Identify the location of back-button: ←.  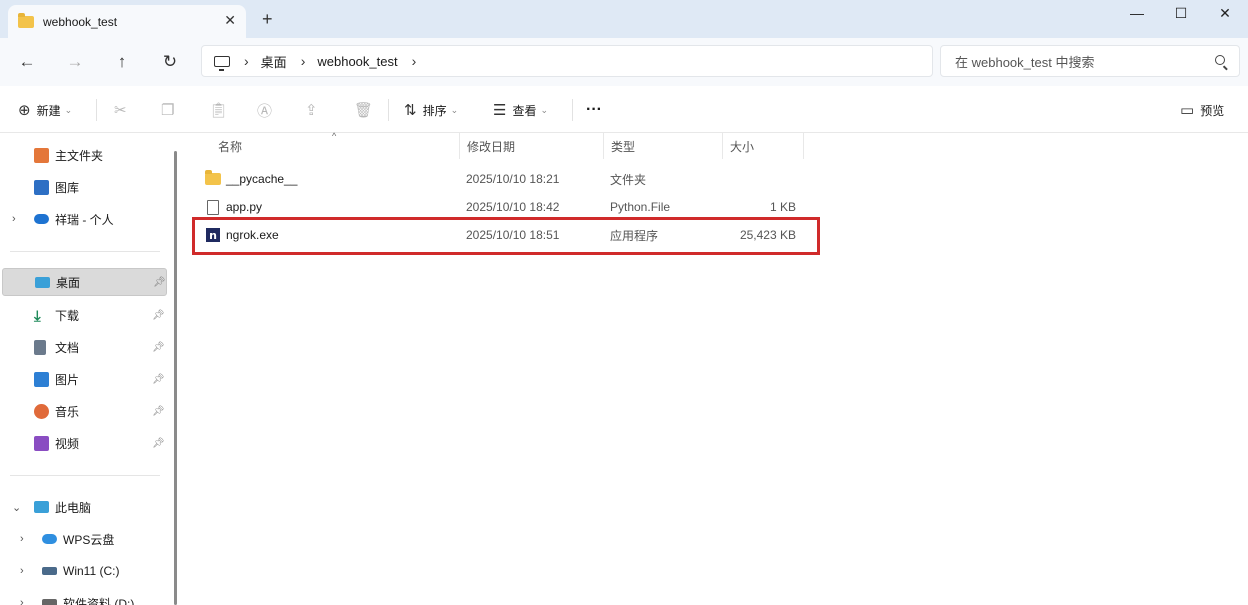
(27, 62).